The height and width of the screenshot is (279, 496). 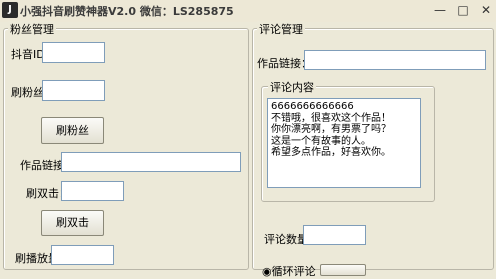 What do you see at coordinates (463, 10) in the screenshot?
I see `maximize-icon: □` at bounding box center [463, 10].